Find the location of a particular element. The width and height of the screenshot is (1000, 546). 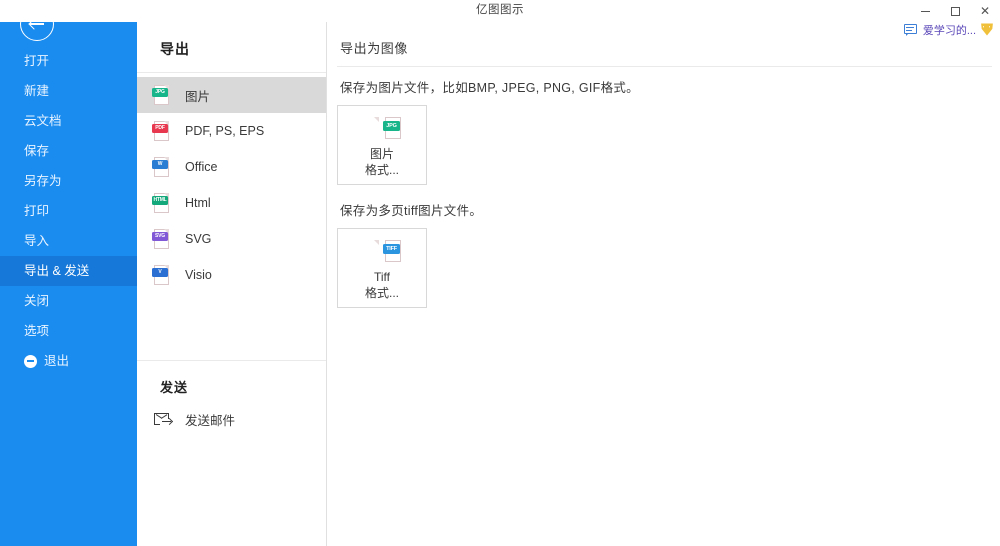

format-item-svg: SVG SVG is located at coordinates (231, 239).